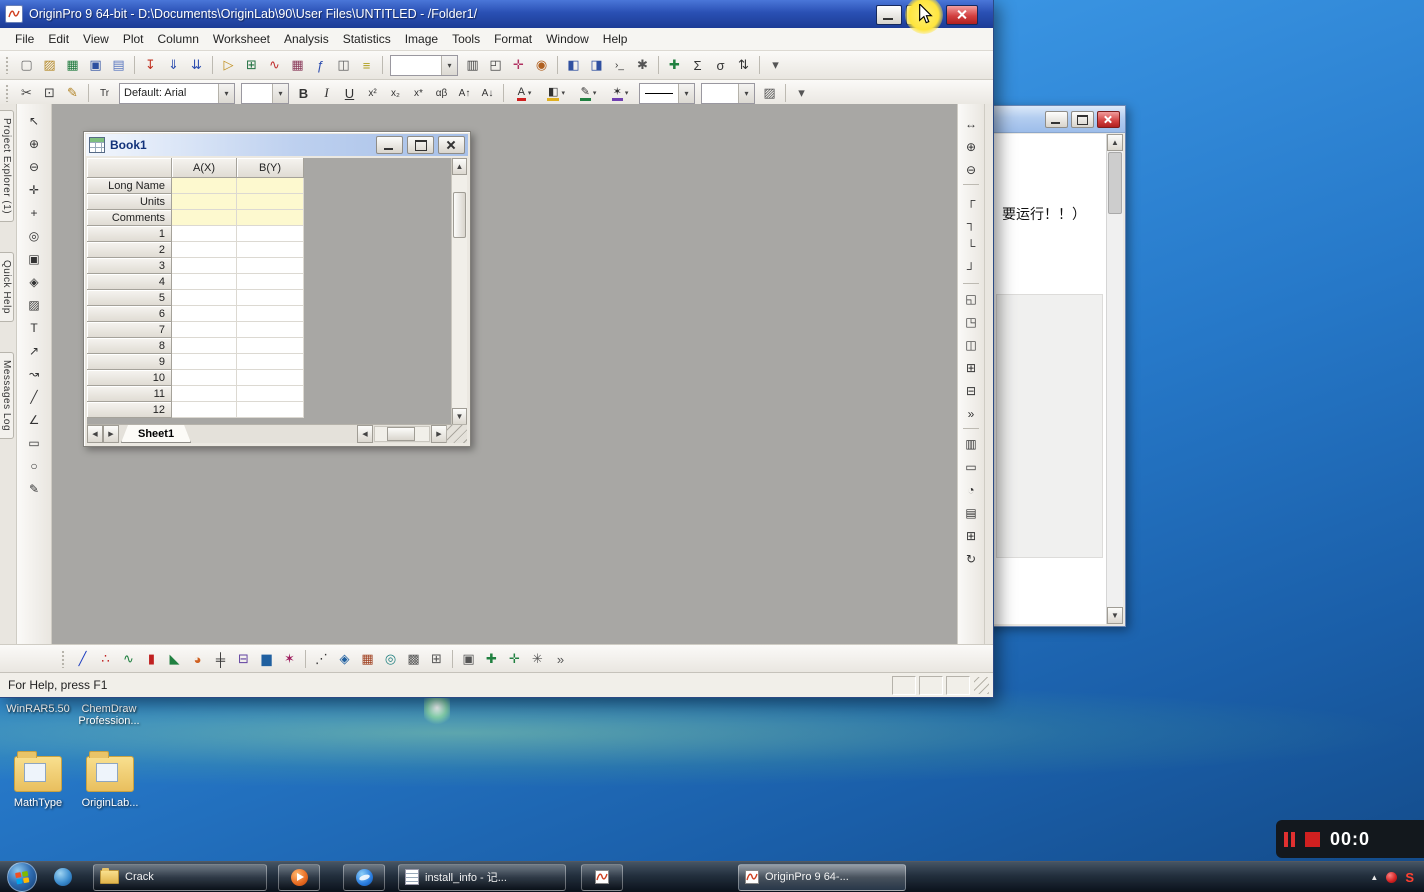 The image size is (1424, 892). Describe the element at coordinates (129, 362) in the screenshot. I see `row-header: 9` at that location.